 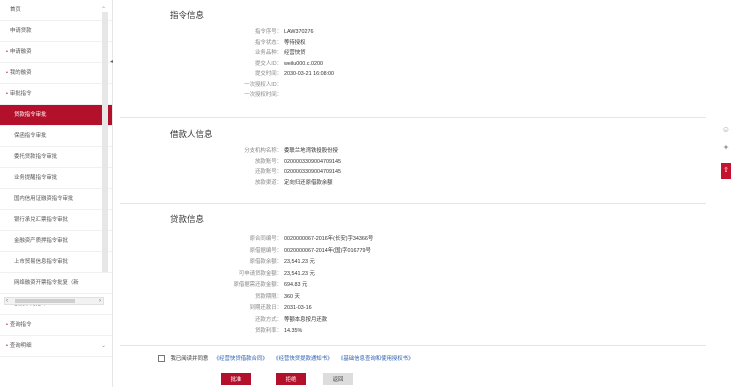 What do you see at coordinates (267, 182) in the screenshot?
I see `borrower-field-row: 放款渠道： 定向归还原借款余额` at bounding box center [267, 182].